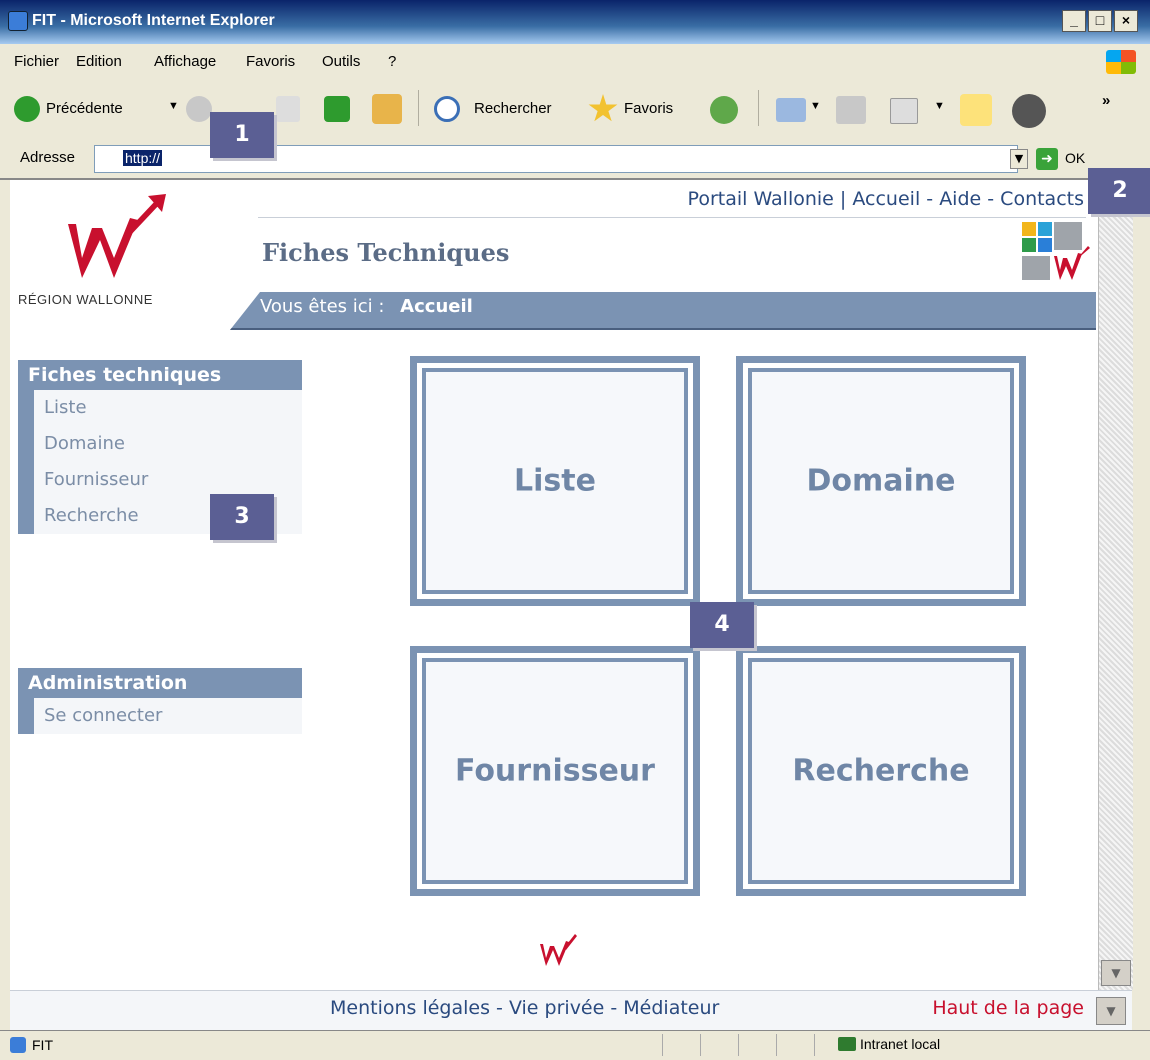 Image resolution: width=1150 pixels, height=1060 pixels. Describe the element at coordinates (791, 110) in the screenshot. I see `mail-icon` at that location.